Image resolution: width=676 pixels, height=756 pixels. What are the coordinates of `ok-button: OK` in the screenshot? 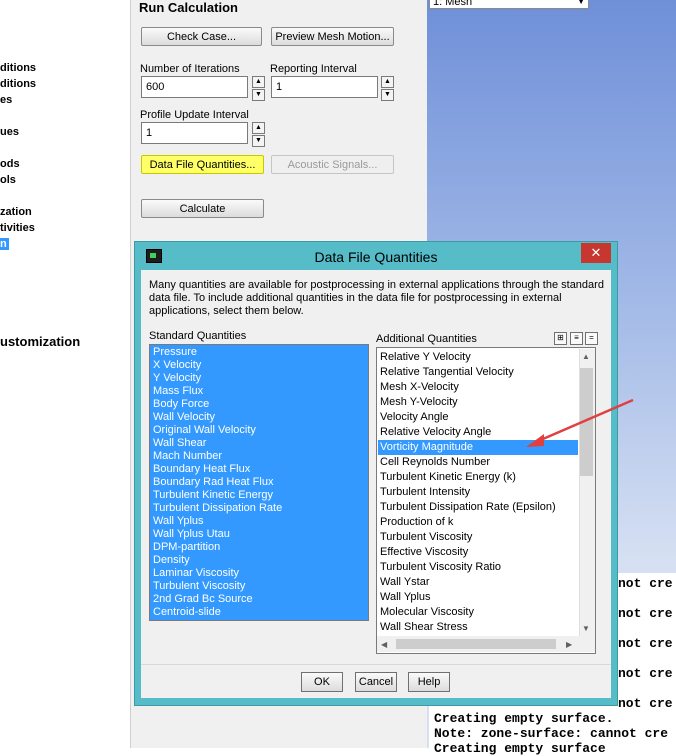 It's located at (322, 682).